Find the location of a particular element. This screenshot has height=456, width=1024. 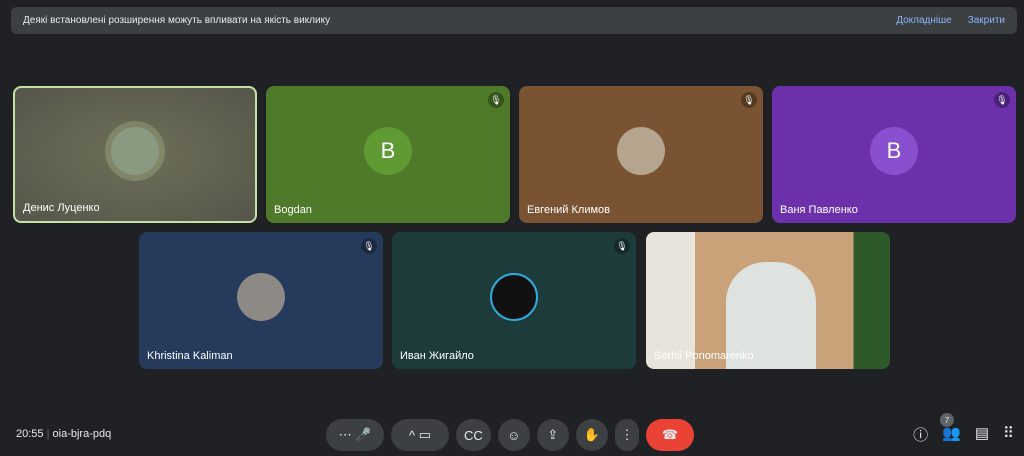

participant-tile: 🎙 Евгений Климов is located at coordinates (641, 154).